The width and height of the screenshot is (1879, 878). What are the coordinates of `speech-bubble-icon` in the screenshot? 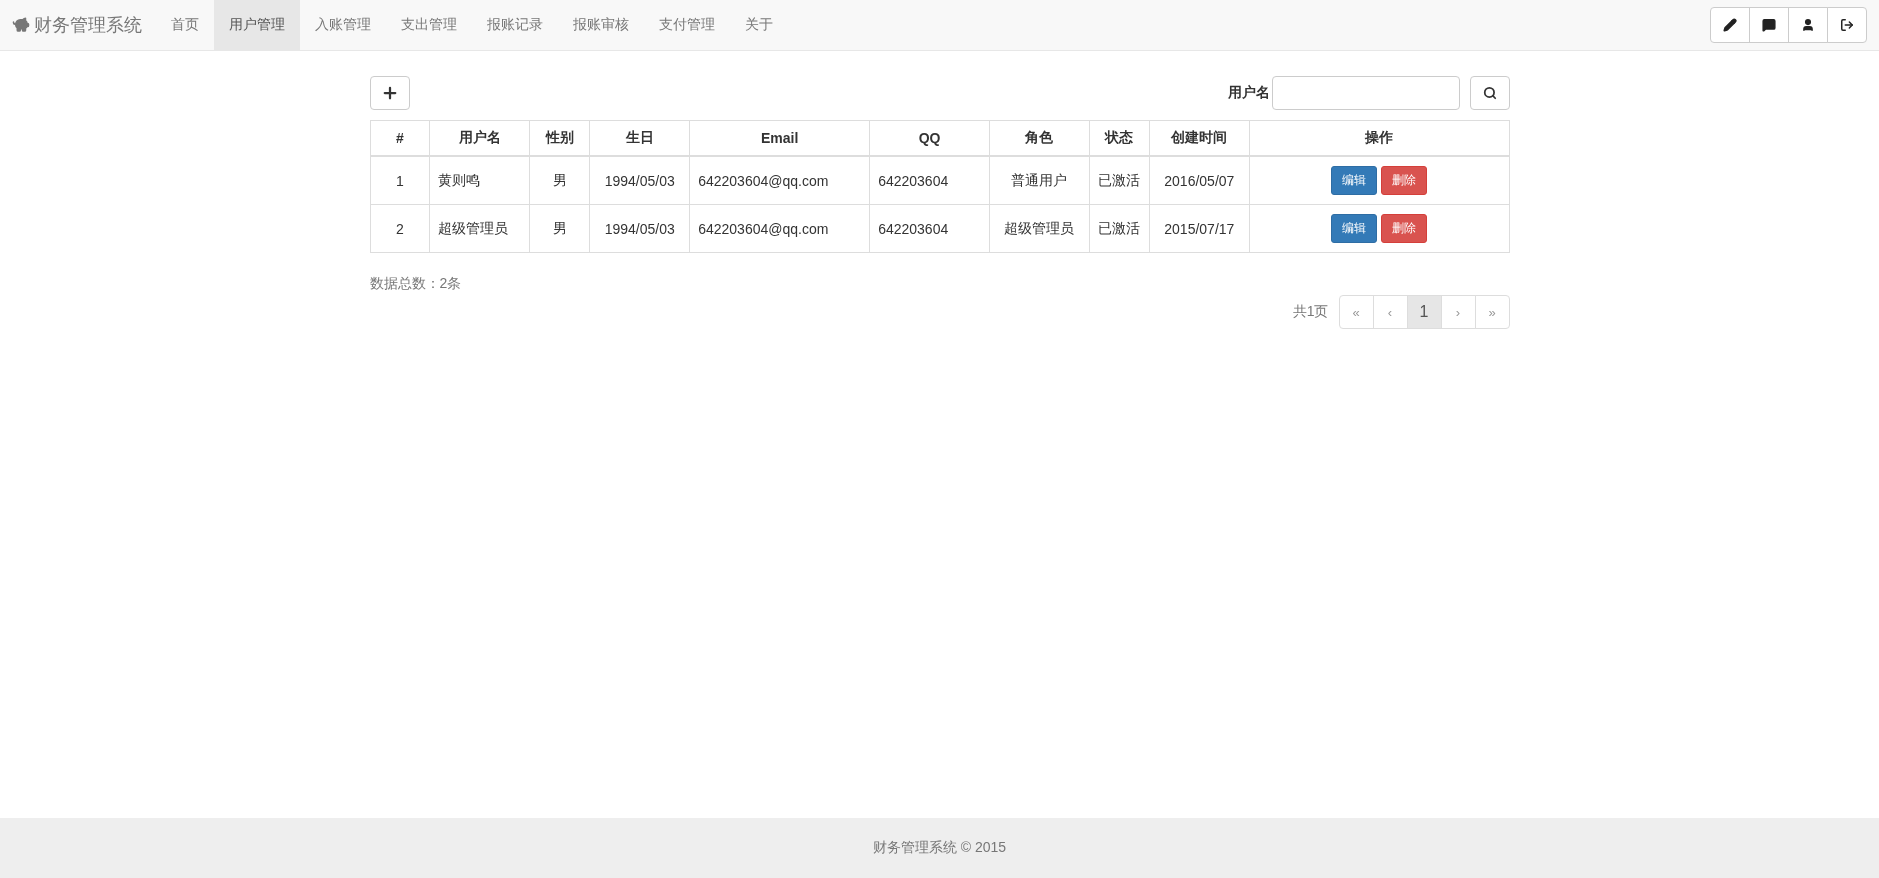 It's located at (1769, 25).